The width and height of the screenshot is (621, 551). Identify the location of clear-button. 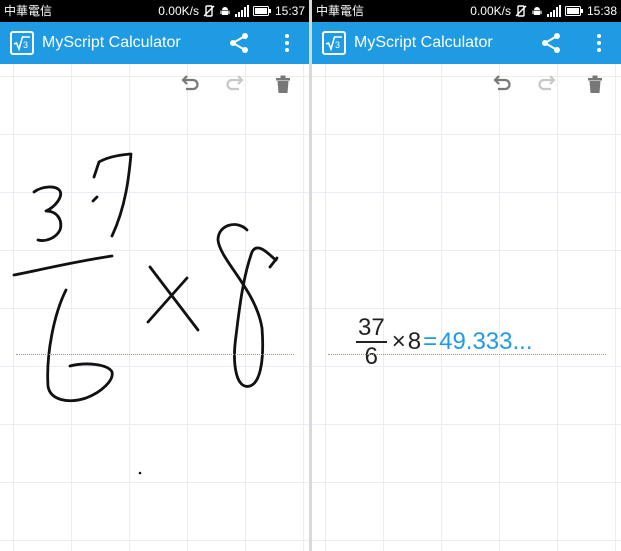
(595, 84).